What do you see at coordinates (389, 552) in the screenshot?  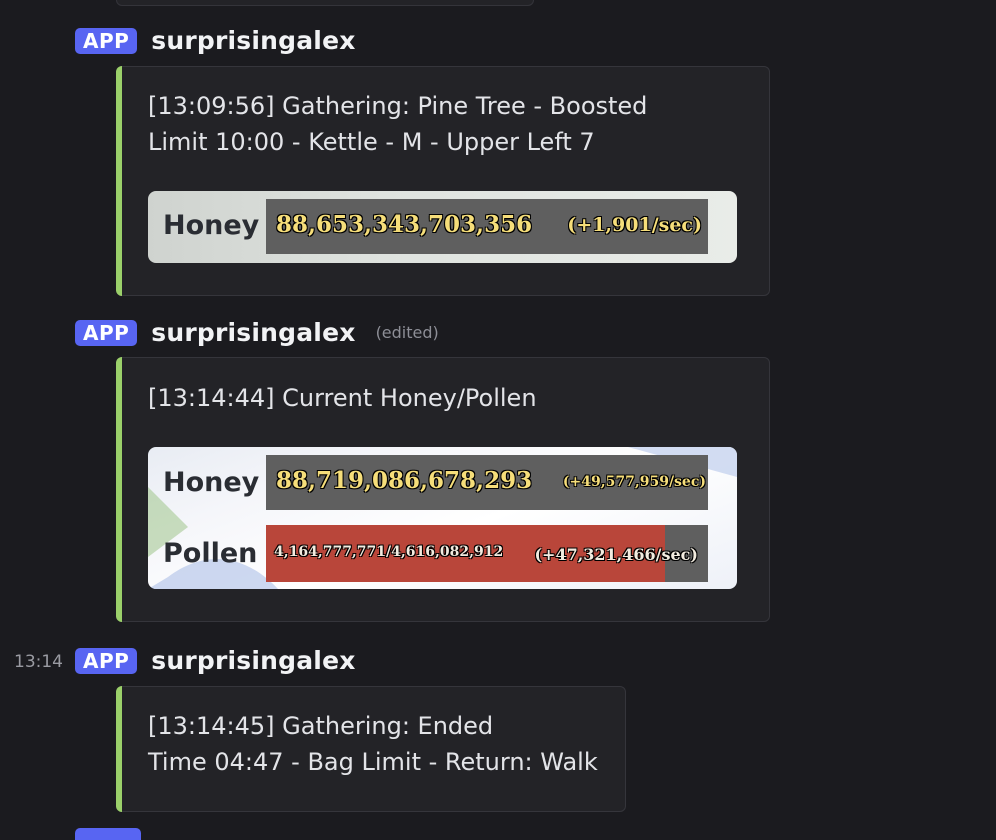 I see `pollen-value: 4,164,777,771/4,616,082,912` at bounding box center [389, 552].